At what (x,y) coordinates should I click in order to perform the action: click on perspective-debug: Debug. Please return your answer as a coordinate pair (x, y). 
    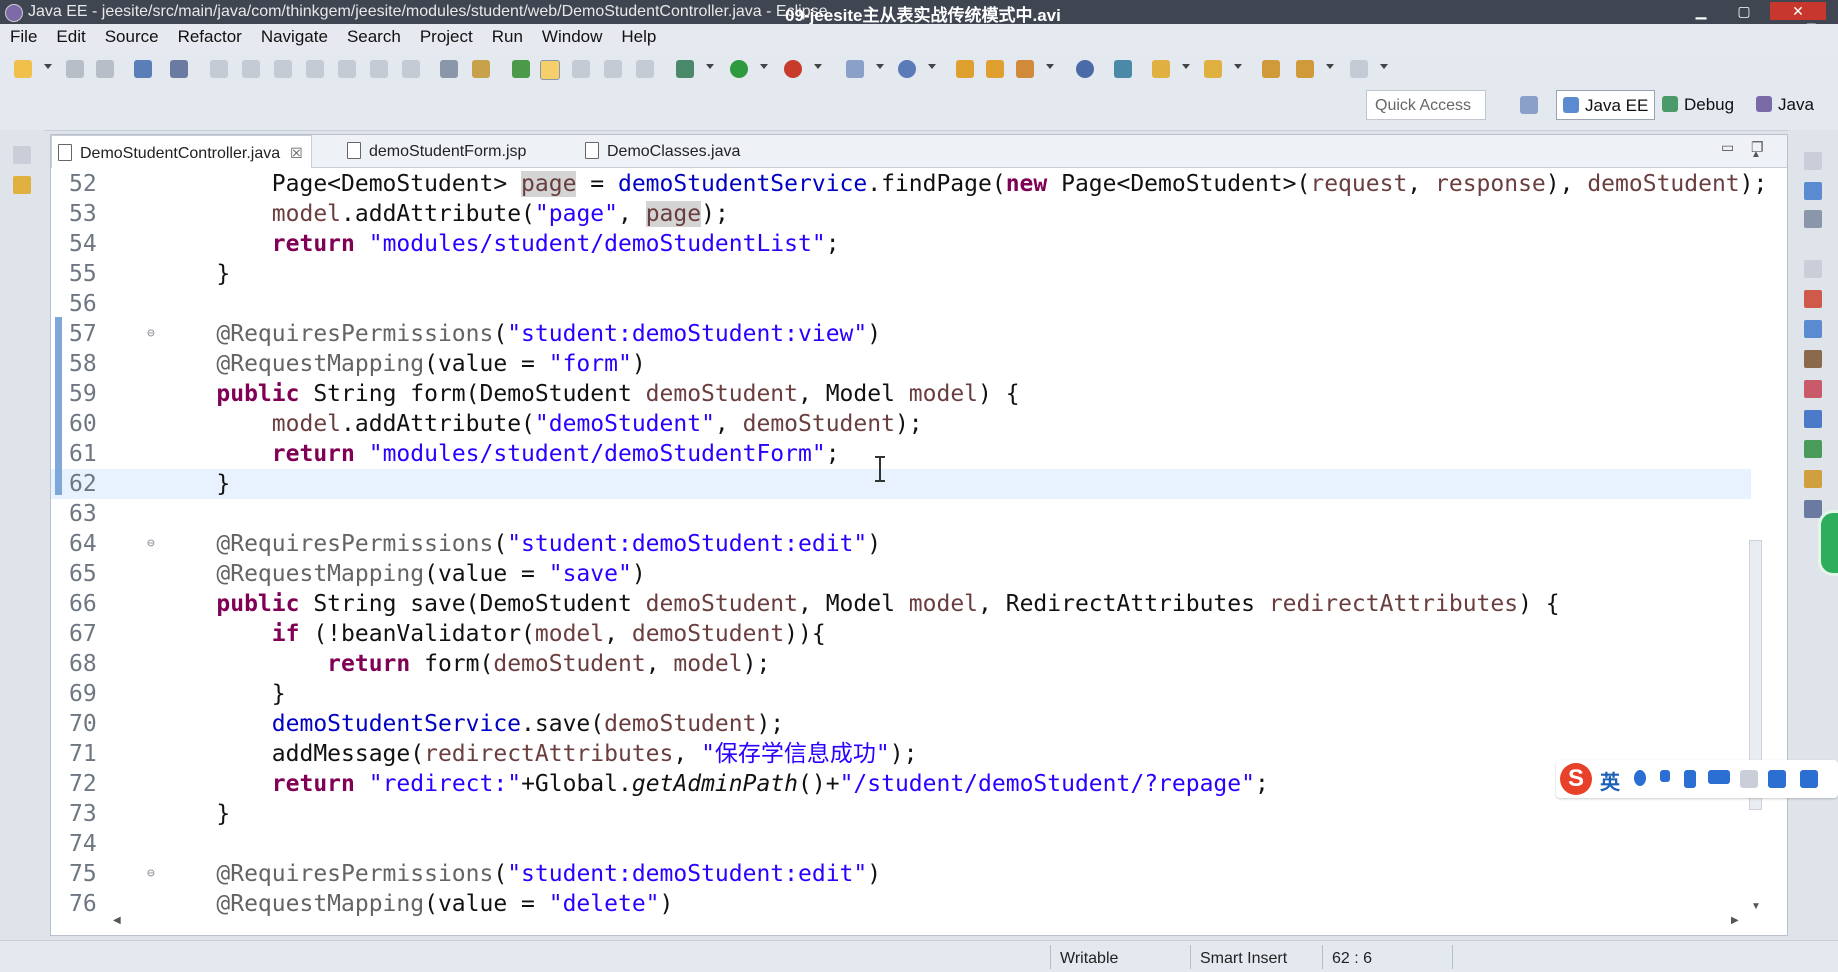
    Looking at the image, I should click on (1698, 105).